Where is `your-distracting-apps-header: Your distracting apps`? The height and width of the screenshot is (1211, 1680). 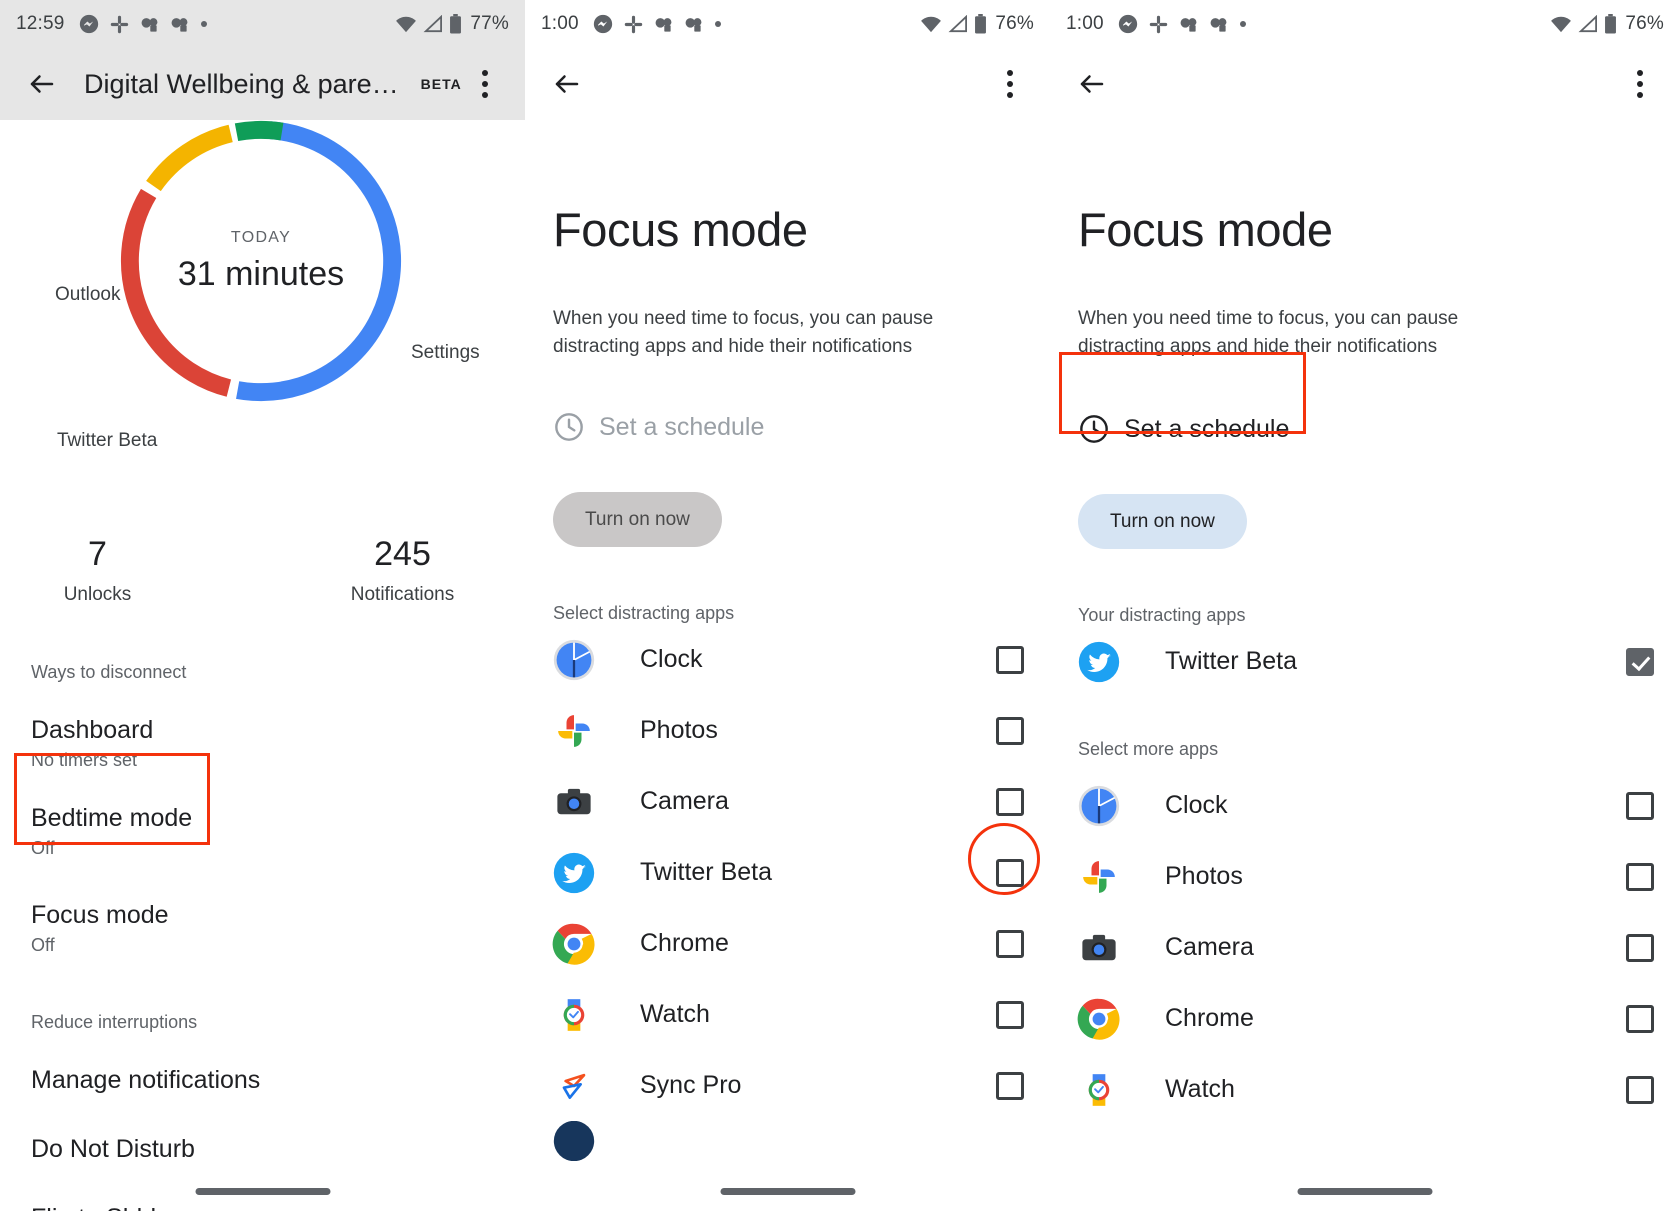 your-distracting-apps-header: Your distracting apps is located at coordinates (1162, 615).